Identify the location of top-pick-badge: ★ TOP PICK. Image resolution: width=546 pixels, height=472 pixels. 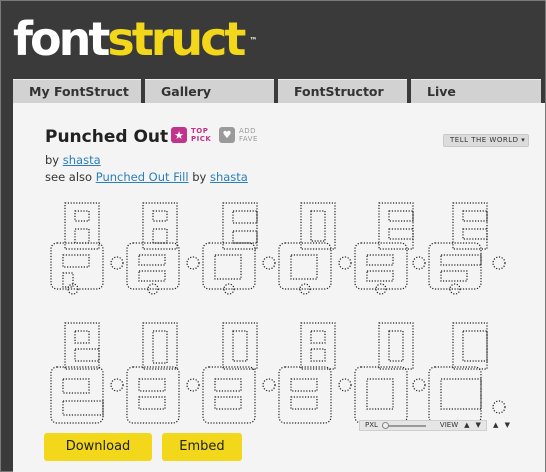
(191, 135).